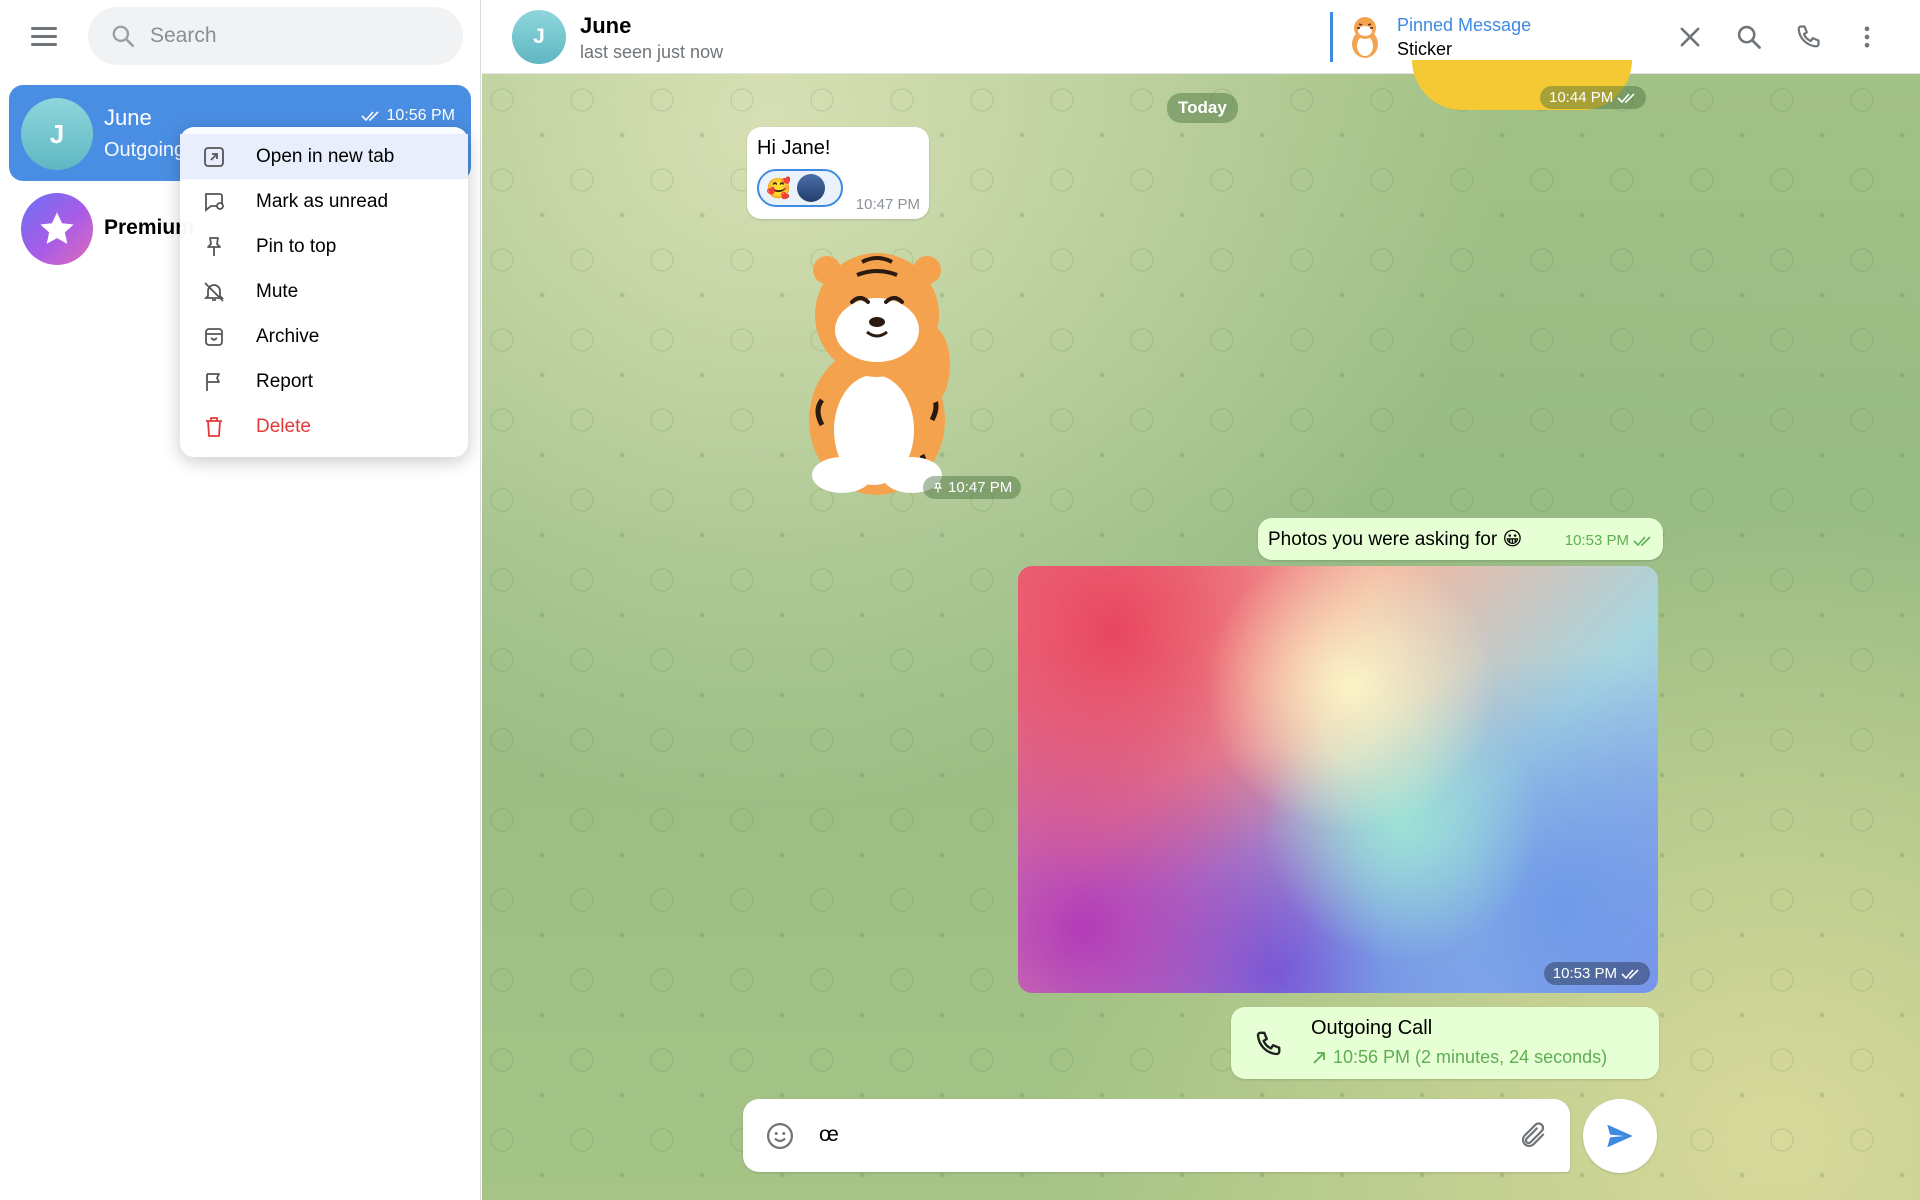 The image size is (1920, 1200). What do you see at coordinates (887, 204) in the screenshot?
I see `message-time: 10:47 PM` at bounding box center [887, 204].